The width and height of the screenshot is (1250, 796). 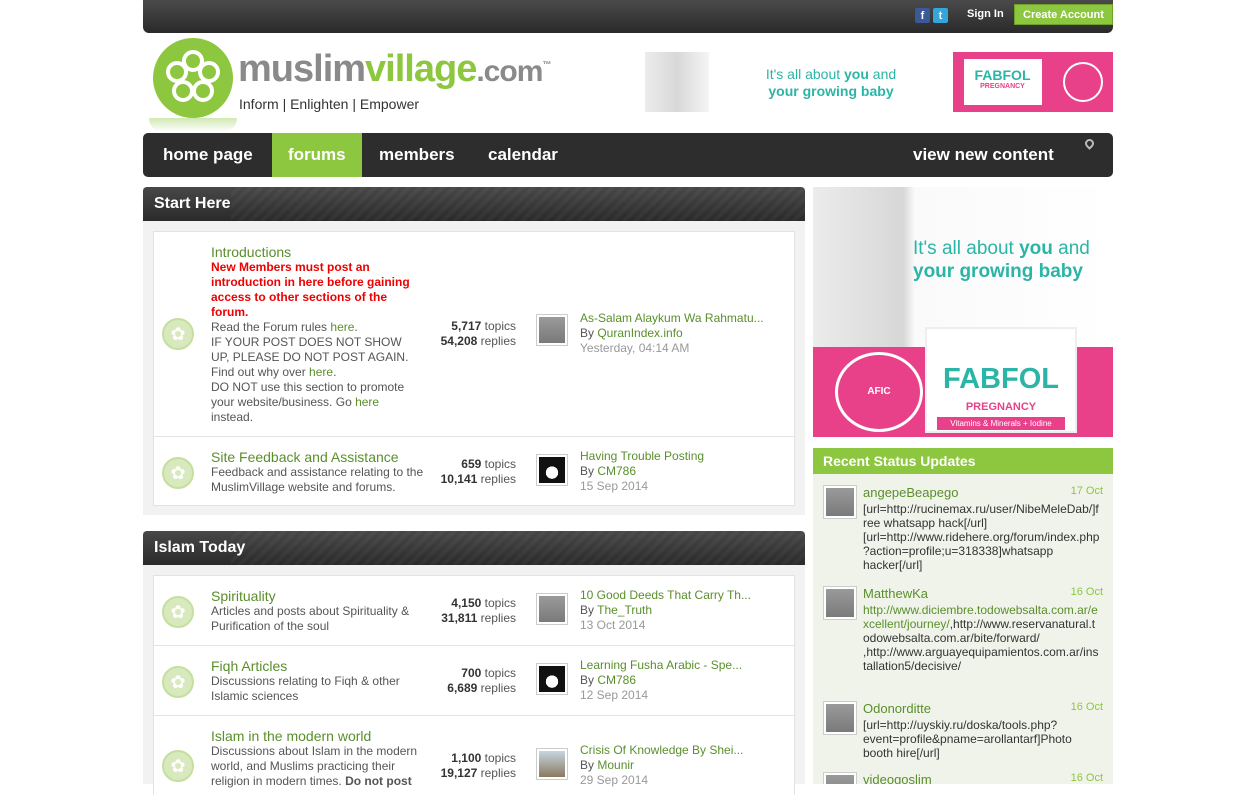 What do you see at coordinates (471, 673) in the screenshot?
I see `topic-count: 700` at bounding box center [471, 673].